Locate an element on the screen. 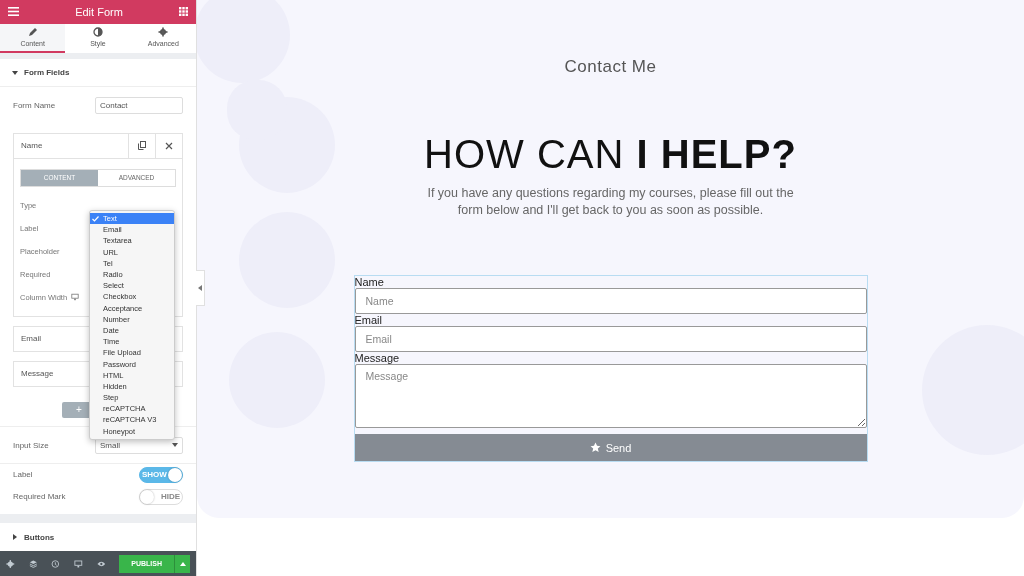  copy-icon is located at coordinates (142, 146).